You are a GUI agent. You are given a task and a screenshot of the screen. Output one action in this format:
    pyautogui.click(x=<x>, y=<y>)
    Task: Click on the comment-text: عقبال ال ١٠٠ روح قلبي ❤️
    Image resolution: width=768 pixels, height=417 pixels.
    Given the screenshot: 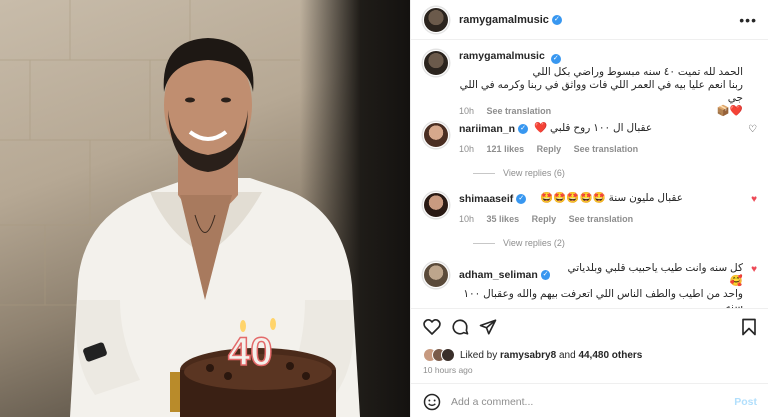 What is the action you would take?
    pyautogui.click(x=593, y=128)
    